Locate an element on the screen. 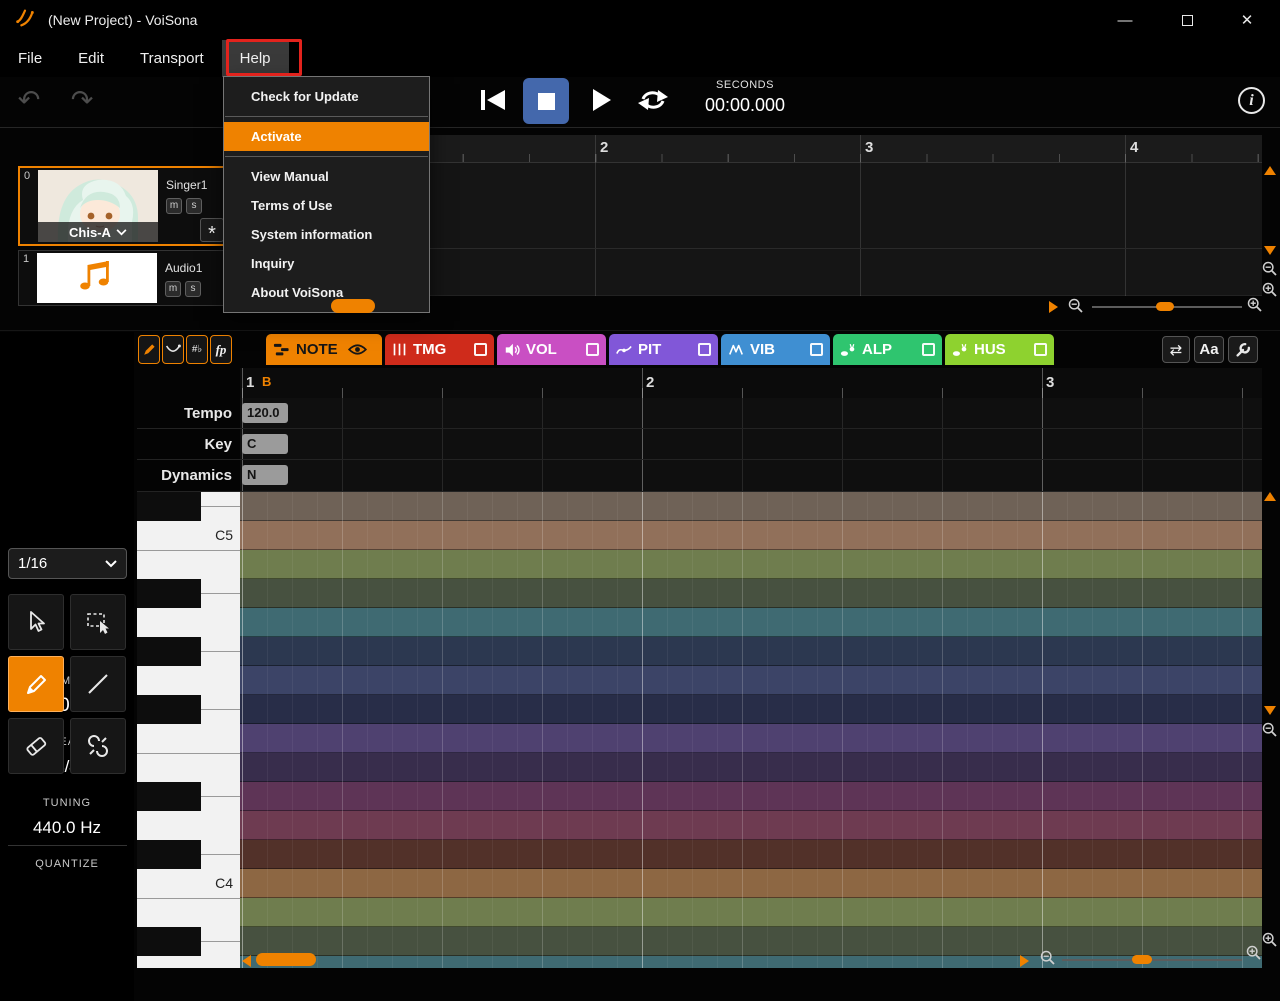 The width and height of the screenshot is (1280, 1001). track-hscroll-thumb is located at coordinates (353, 306).